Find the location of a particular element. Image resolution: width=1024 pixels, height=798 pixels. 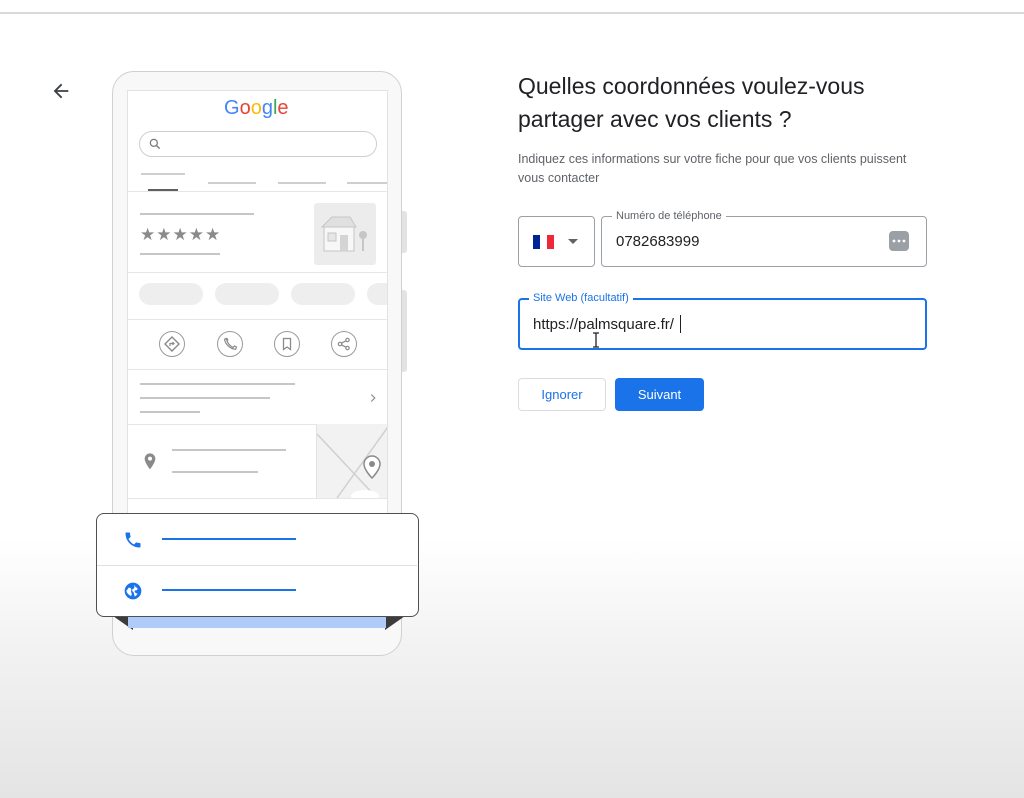

rating-stars: ★★★★★ is located at coordinates (181, 234).